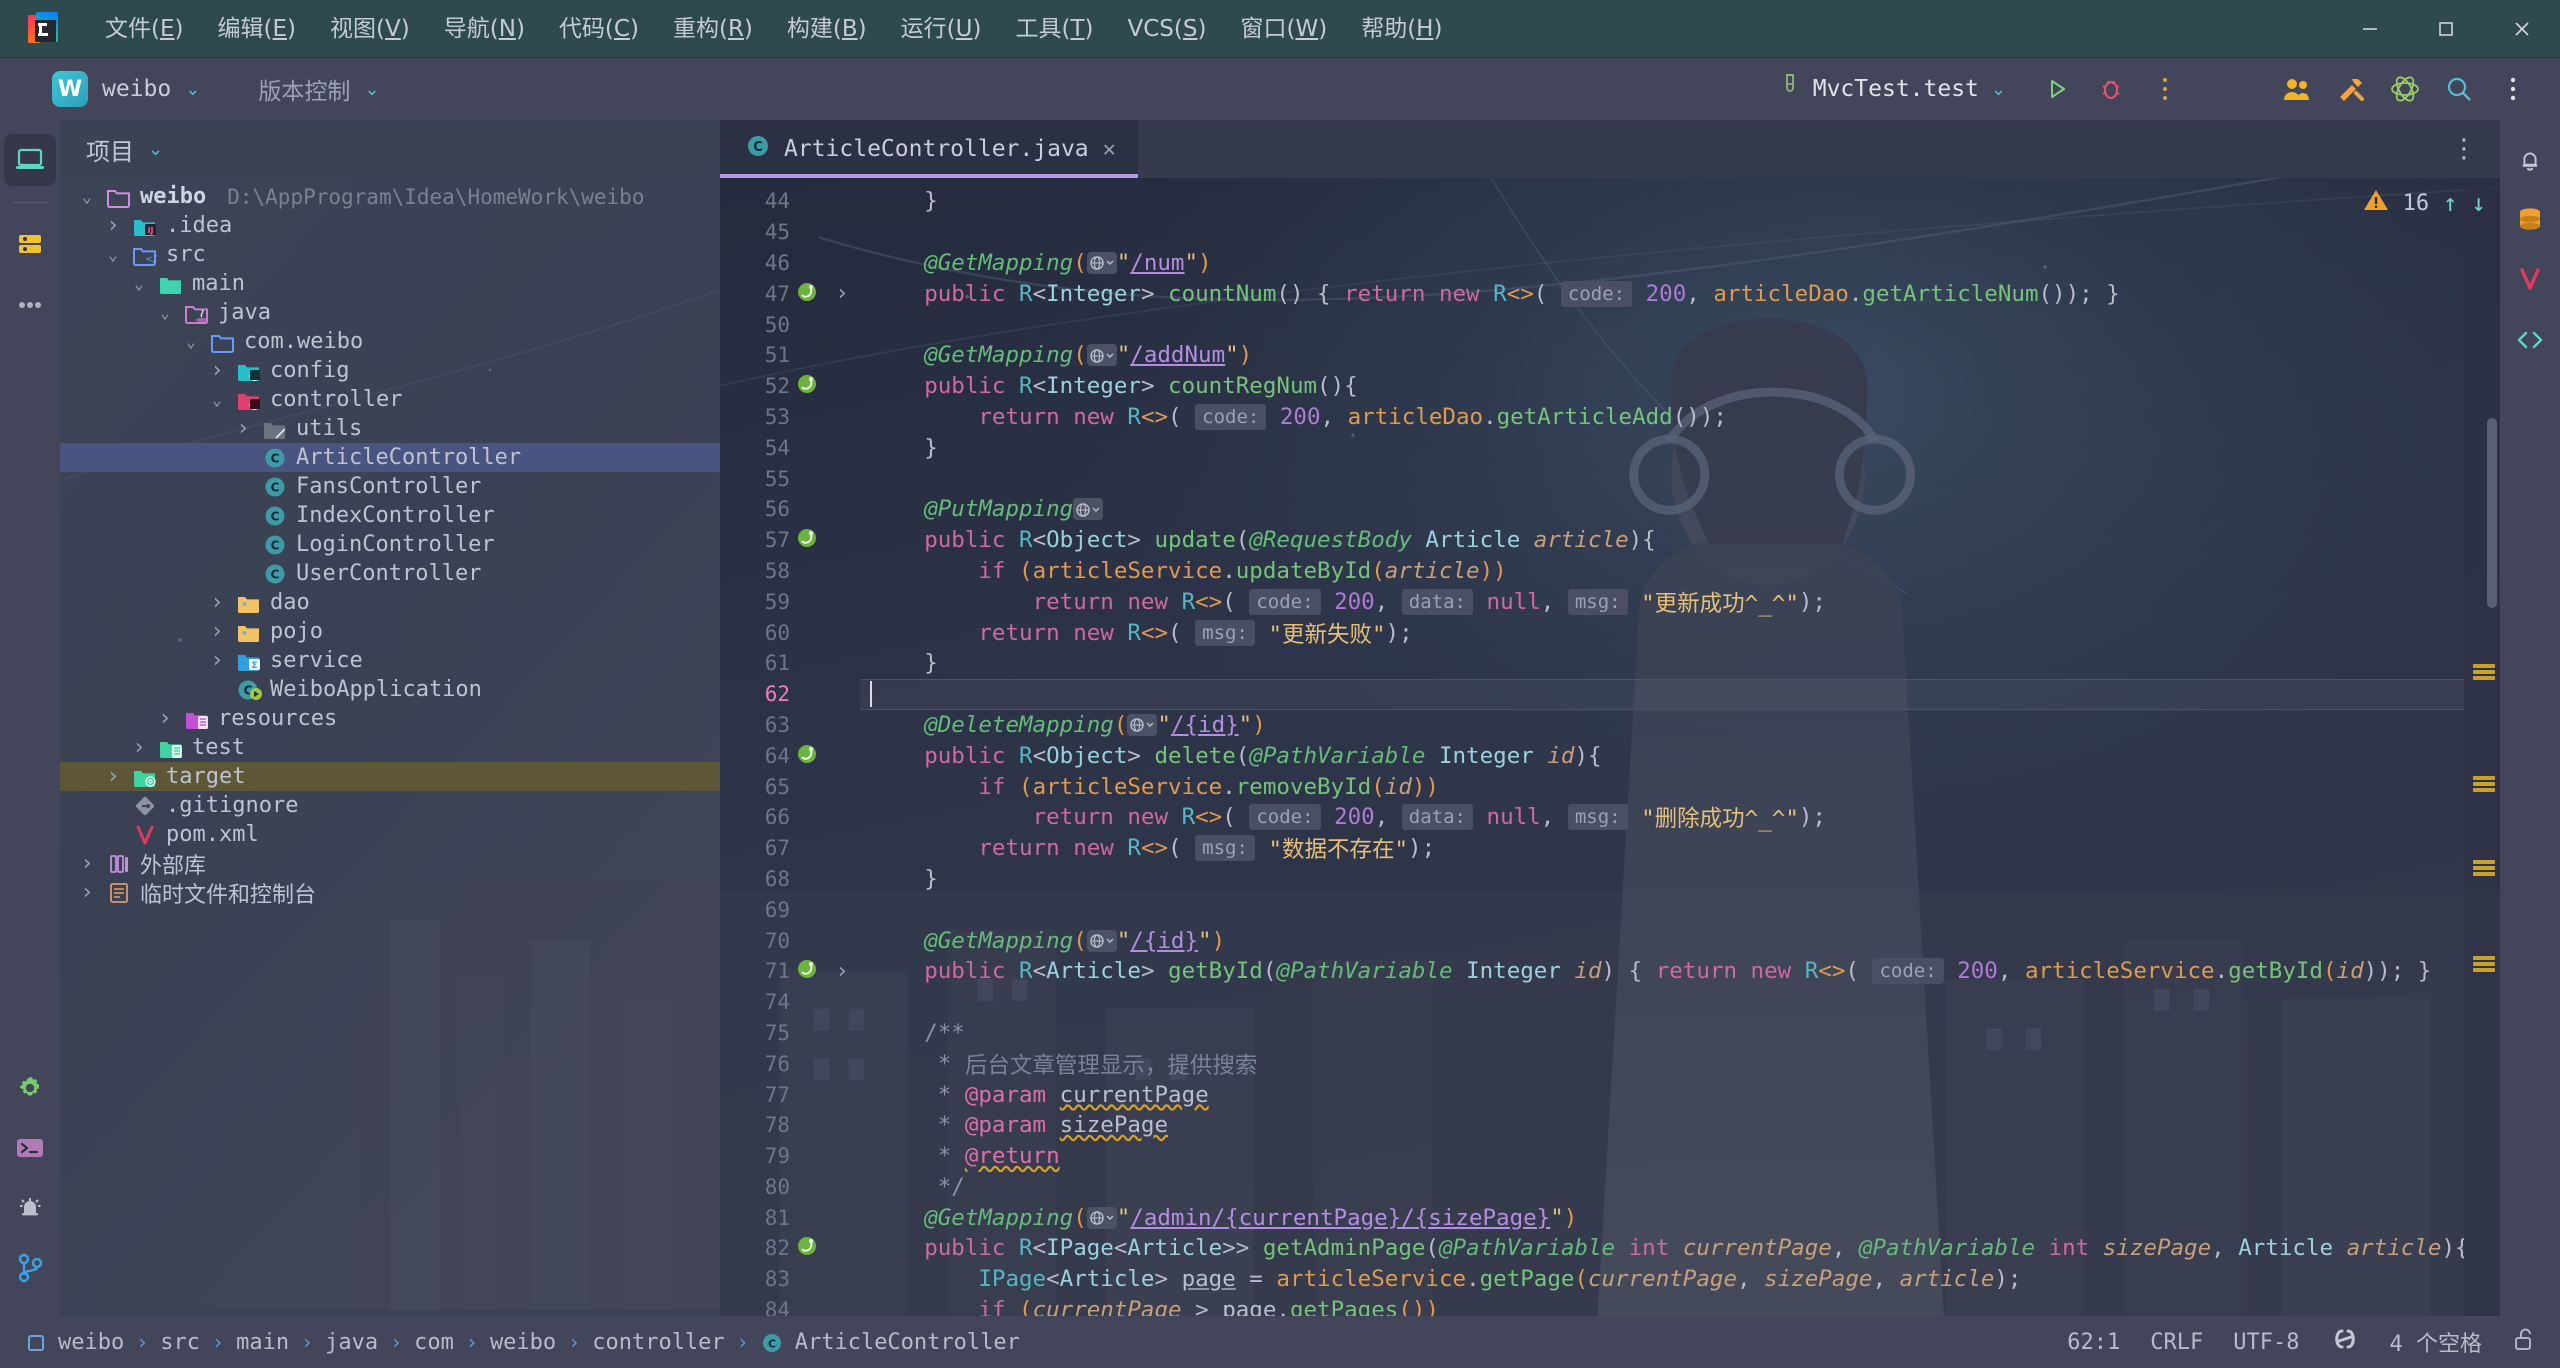 The width and height of the screenshot is (2560, 1368). What do you see at coordinates (390, 370) in the screenshot?
I see `tree-item-config: › config` at bounding box center [390, 370].